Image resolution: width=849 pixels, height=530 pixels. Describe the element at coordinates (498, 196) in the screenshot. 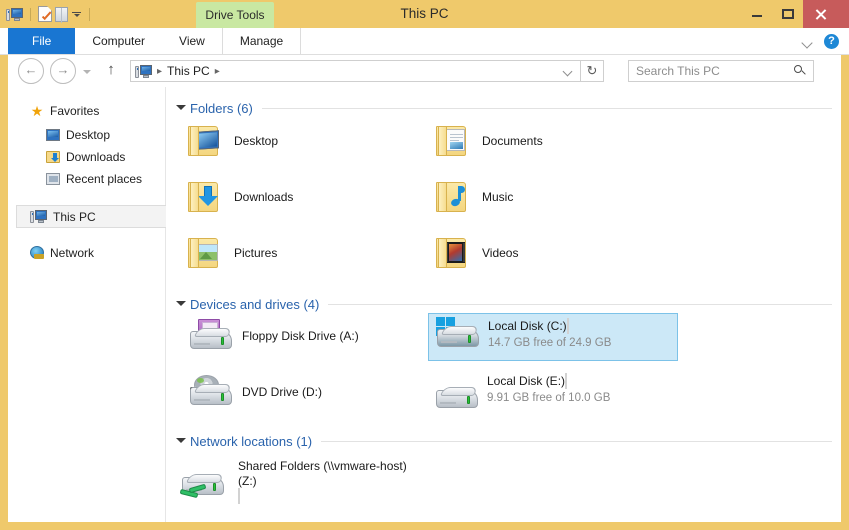

I see `item-label: Music` at that location.